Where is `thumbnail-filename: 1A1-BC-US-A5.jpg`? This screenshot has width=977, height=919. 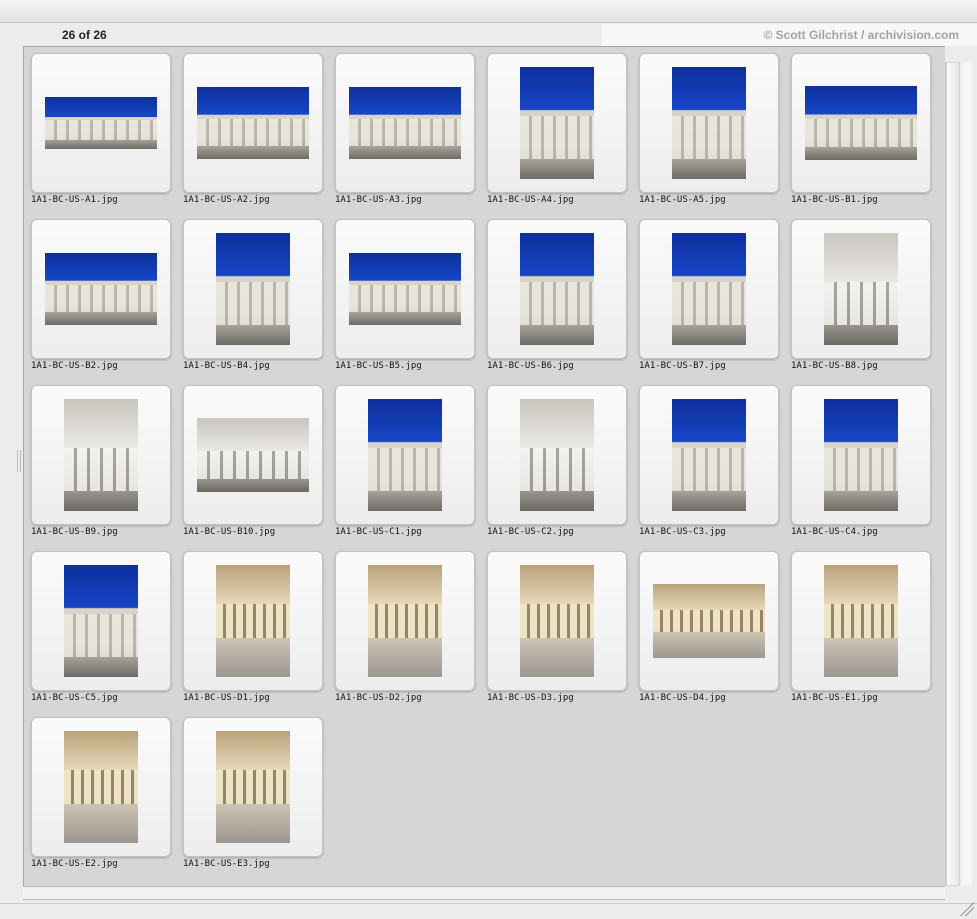 thumbnail-filename: 1A1-BC-US-A5.jpg is located at coordinates (682, 200).